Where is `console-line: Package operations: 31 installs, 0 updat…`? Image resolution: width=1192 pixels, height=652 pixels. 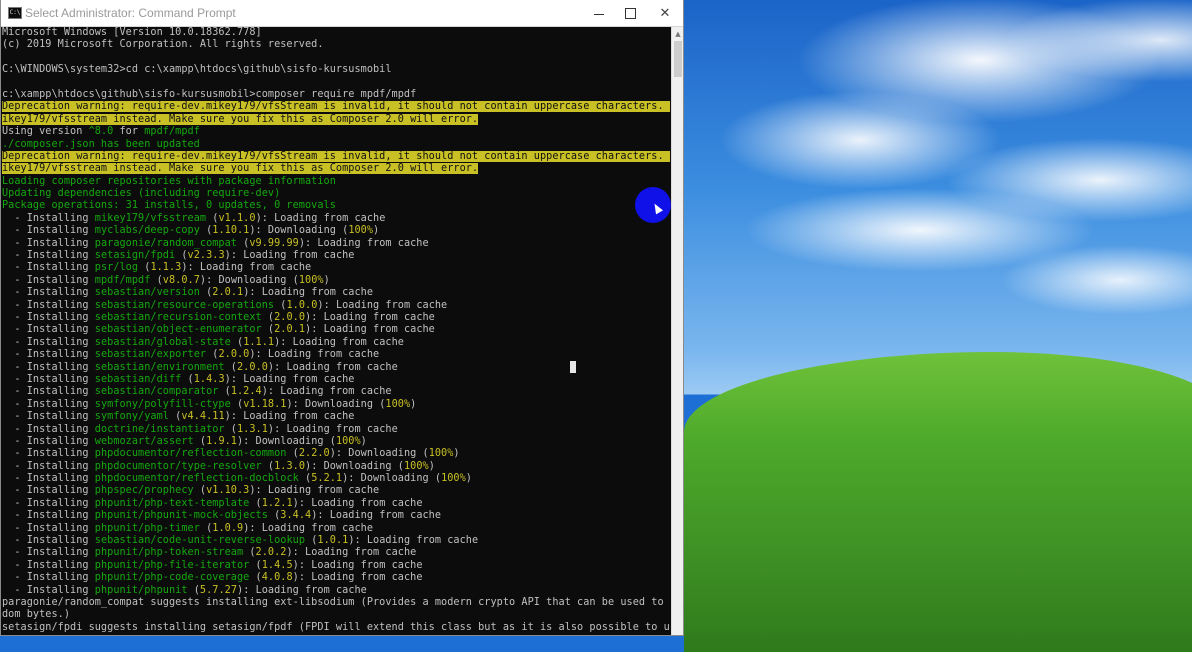
console-line: Package operations: 31 installs, 0 updat… is located at coordinates (336, 206).